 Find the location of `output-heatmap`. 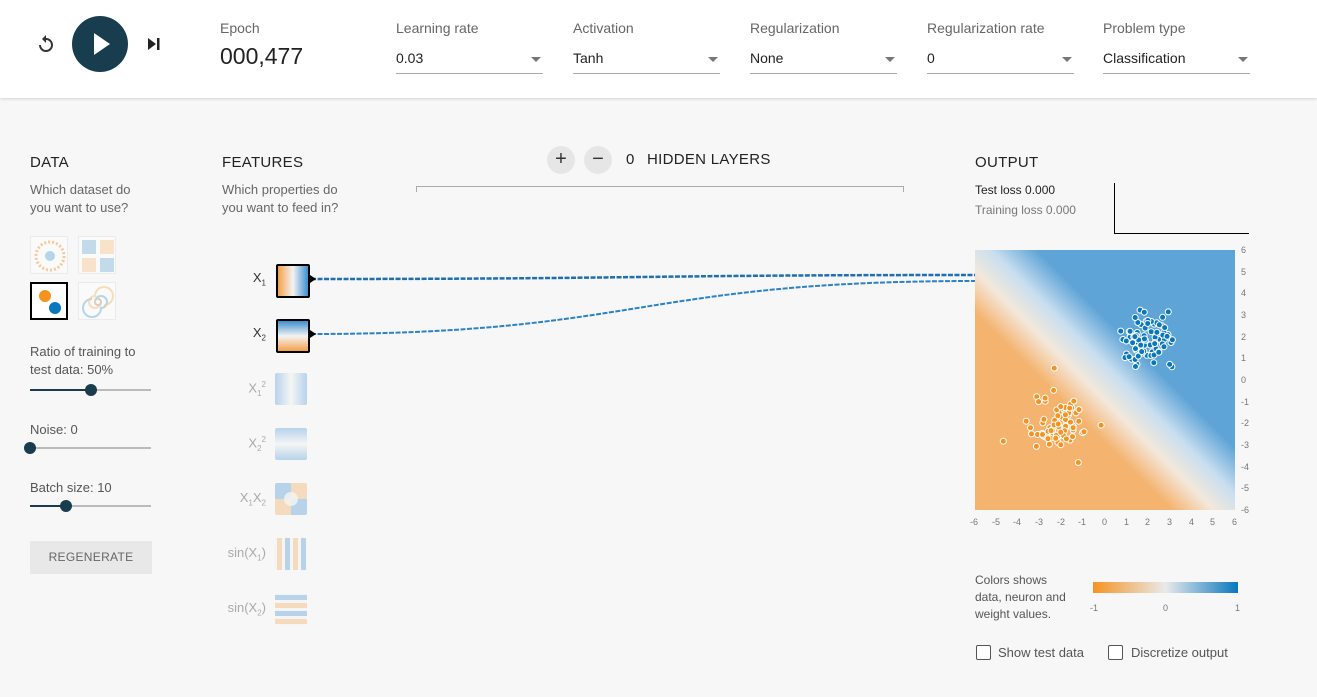

output-heatmap is located at coordinates (1105, 380).